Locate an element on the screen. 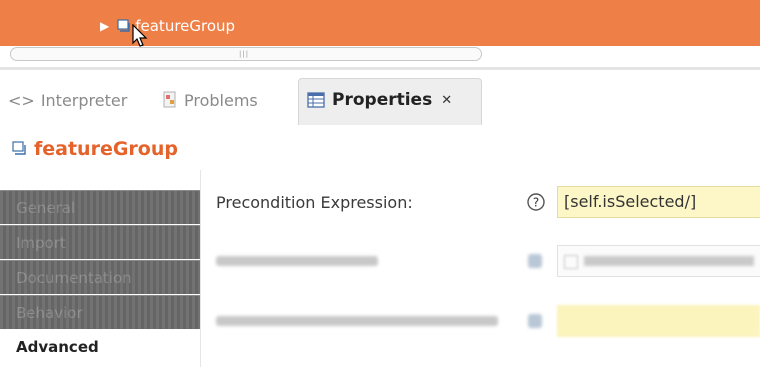 Image resolution: width=760 pixels, height=367 pixels. tree-node-label: featureGroup is located at coordinates (185, 26).